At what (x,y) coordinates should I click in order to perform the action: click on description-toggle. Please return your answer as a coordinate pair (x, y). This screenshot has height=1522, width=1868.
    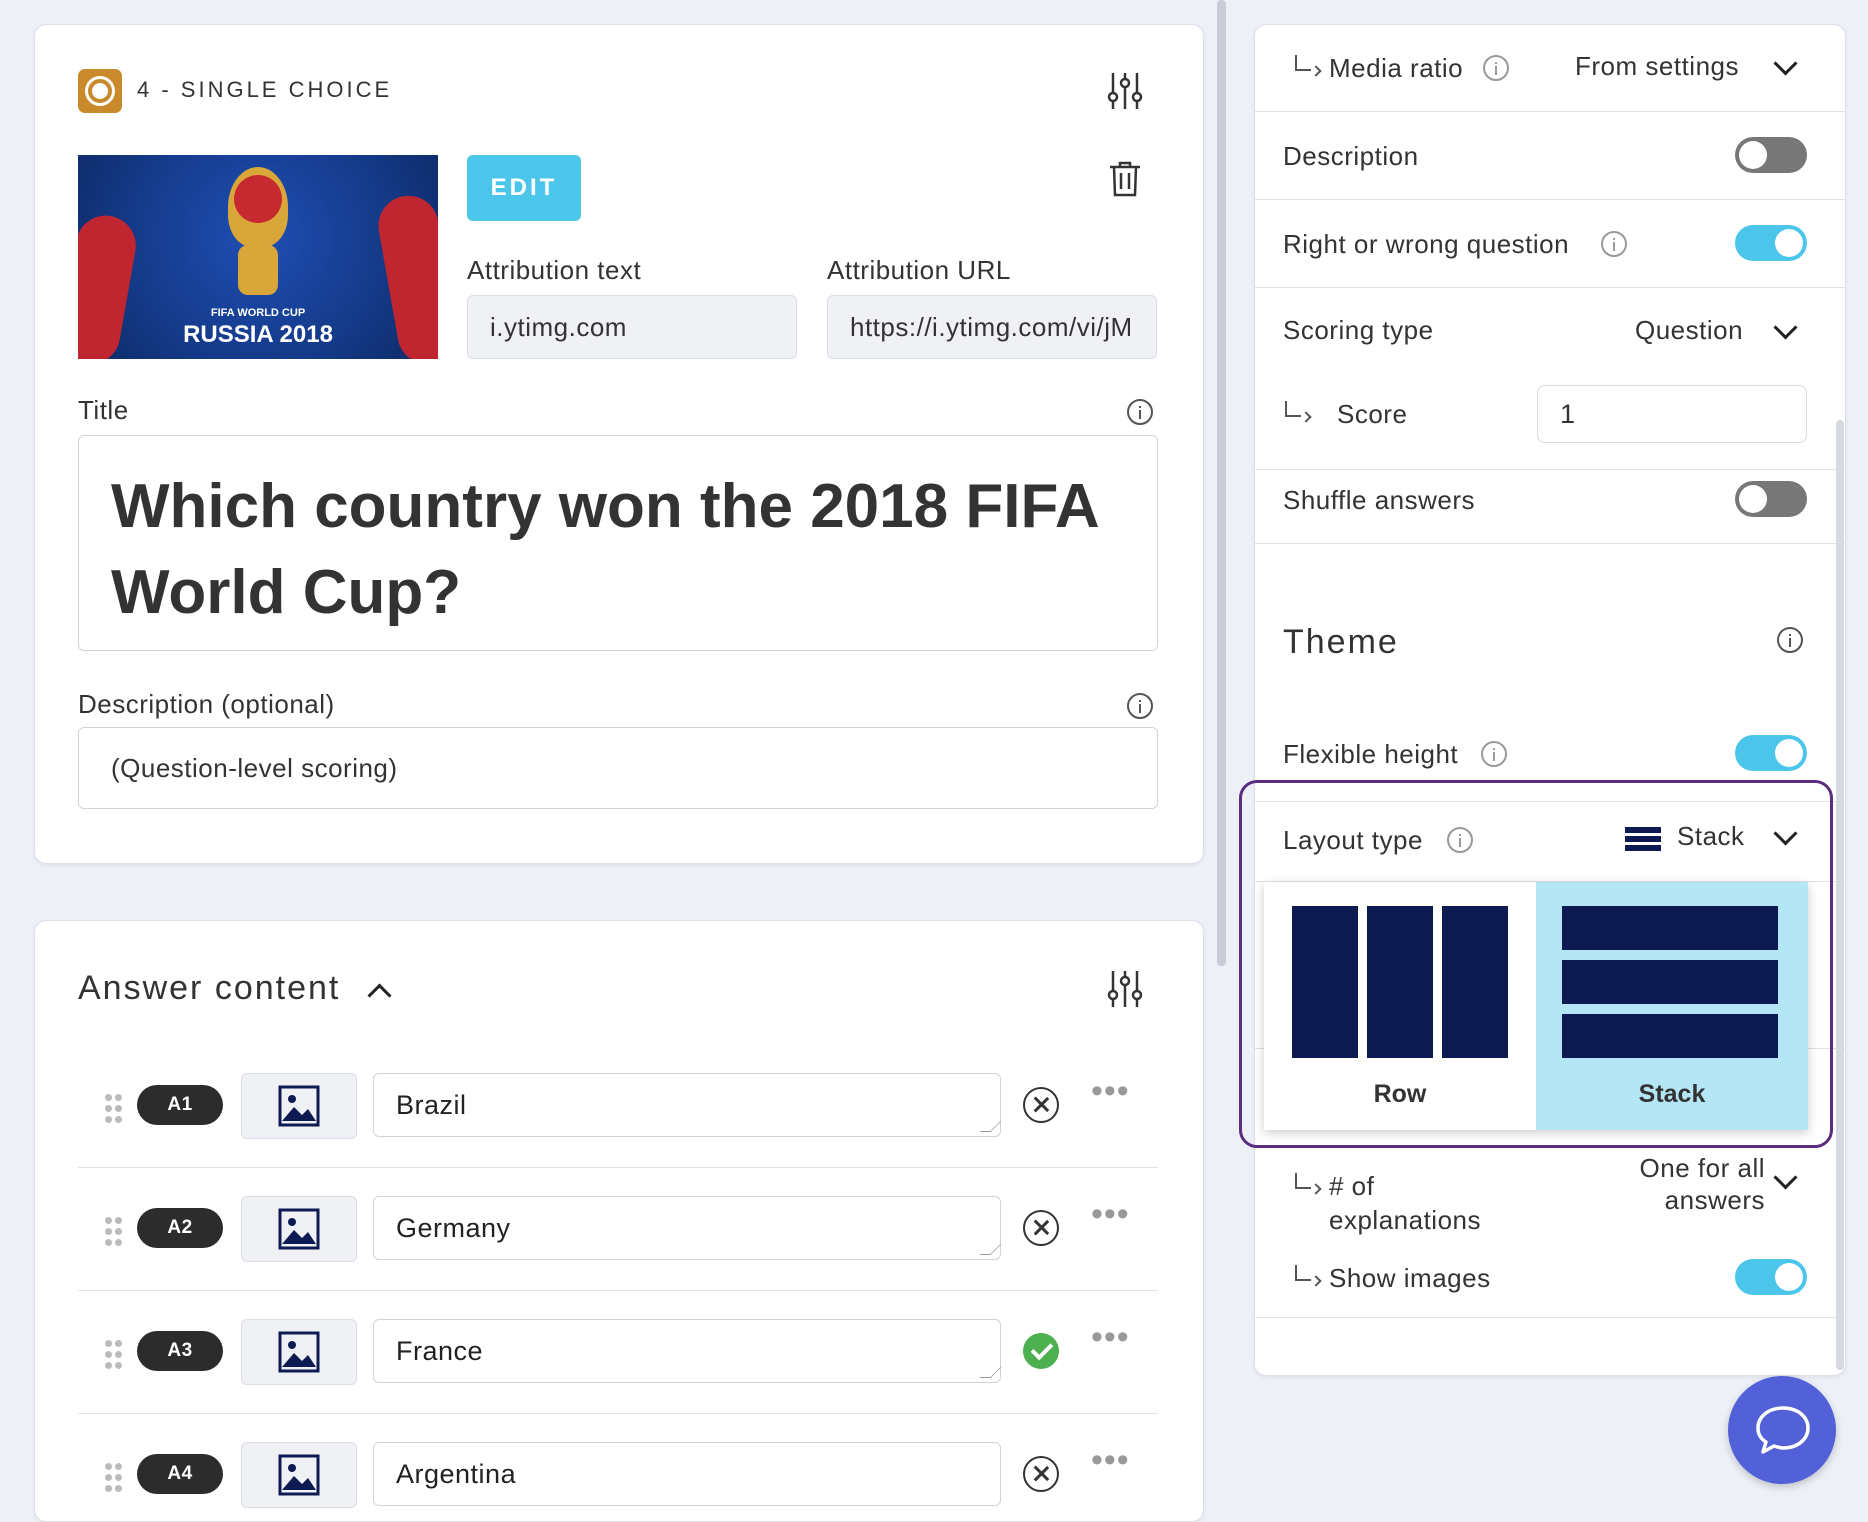
    Looking at the image, I should click on (1771, 155).